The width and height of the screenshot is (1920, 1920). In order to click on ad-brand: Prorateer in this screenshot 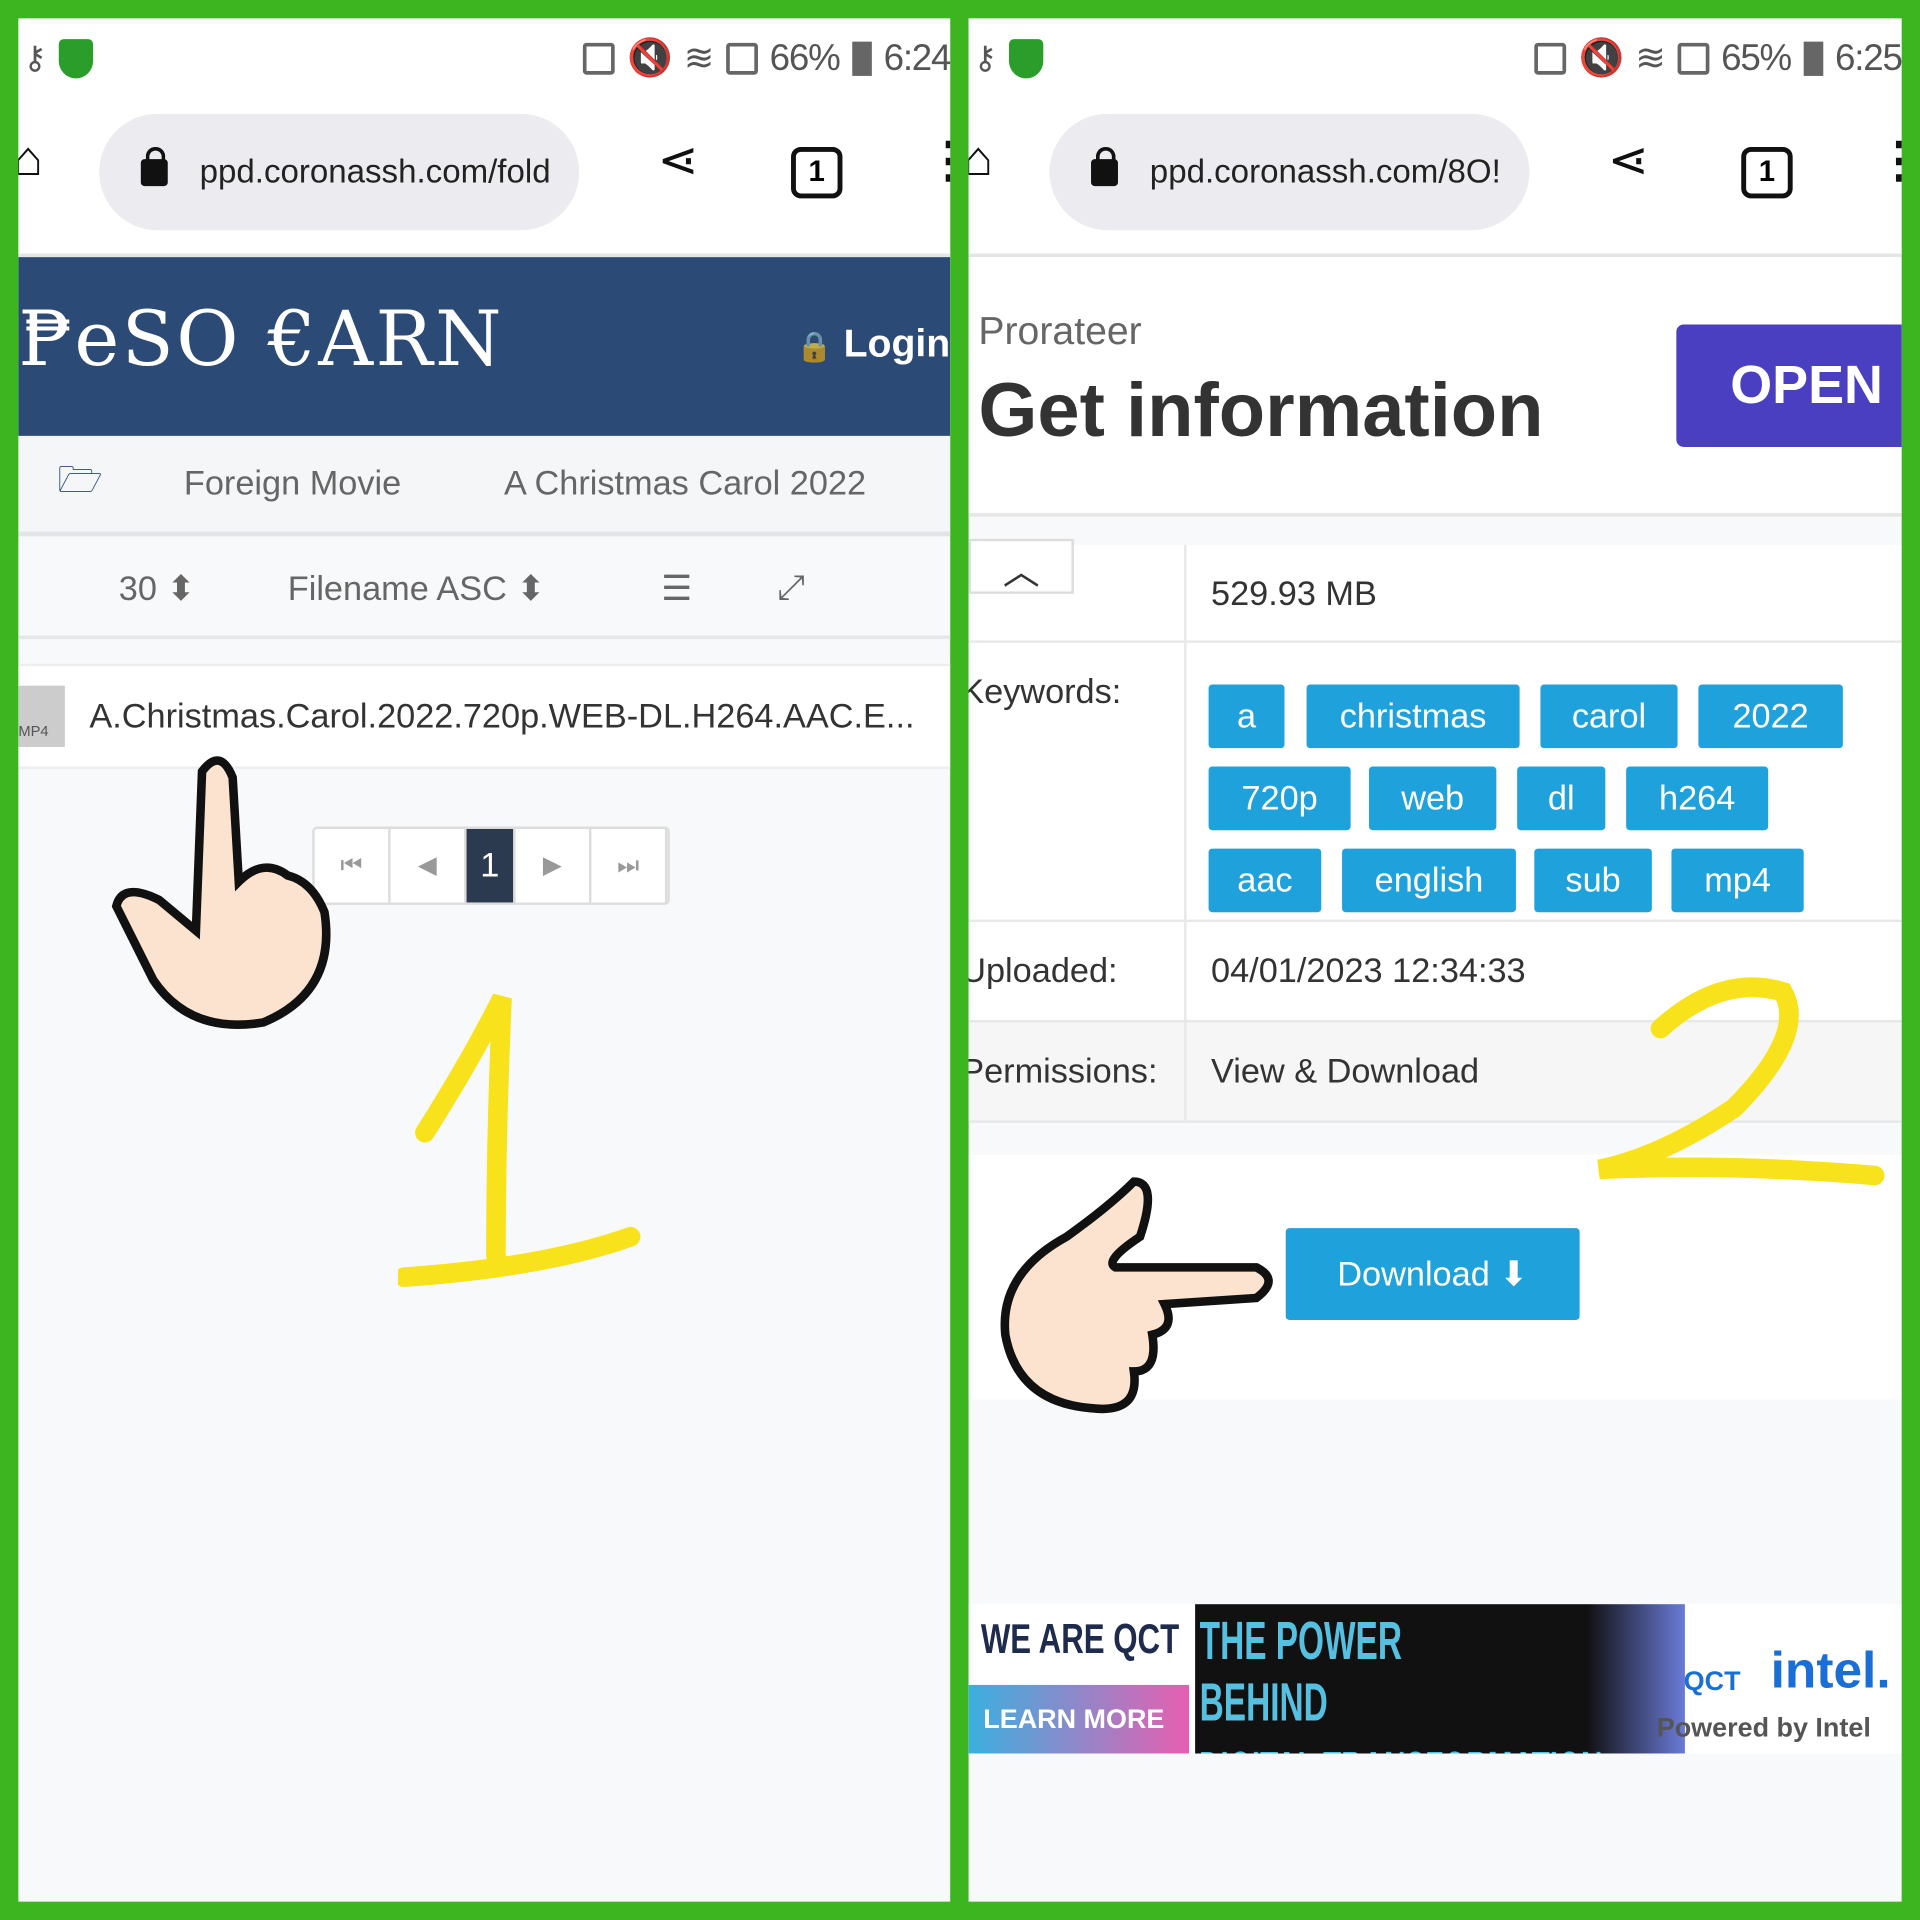, I will do `click(1060, 330)`.